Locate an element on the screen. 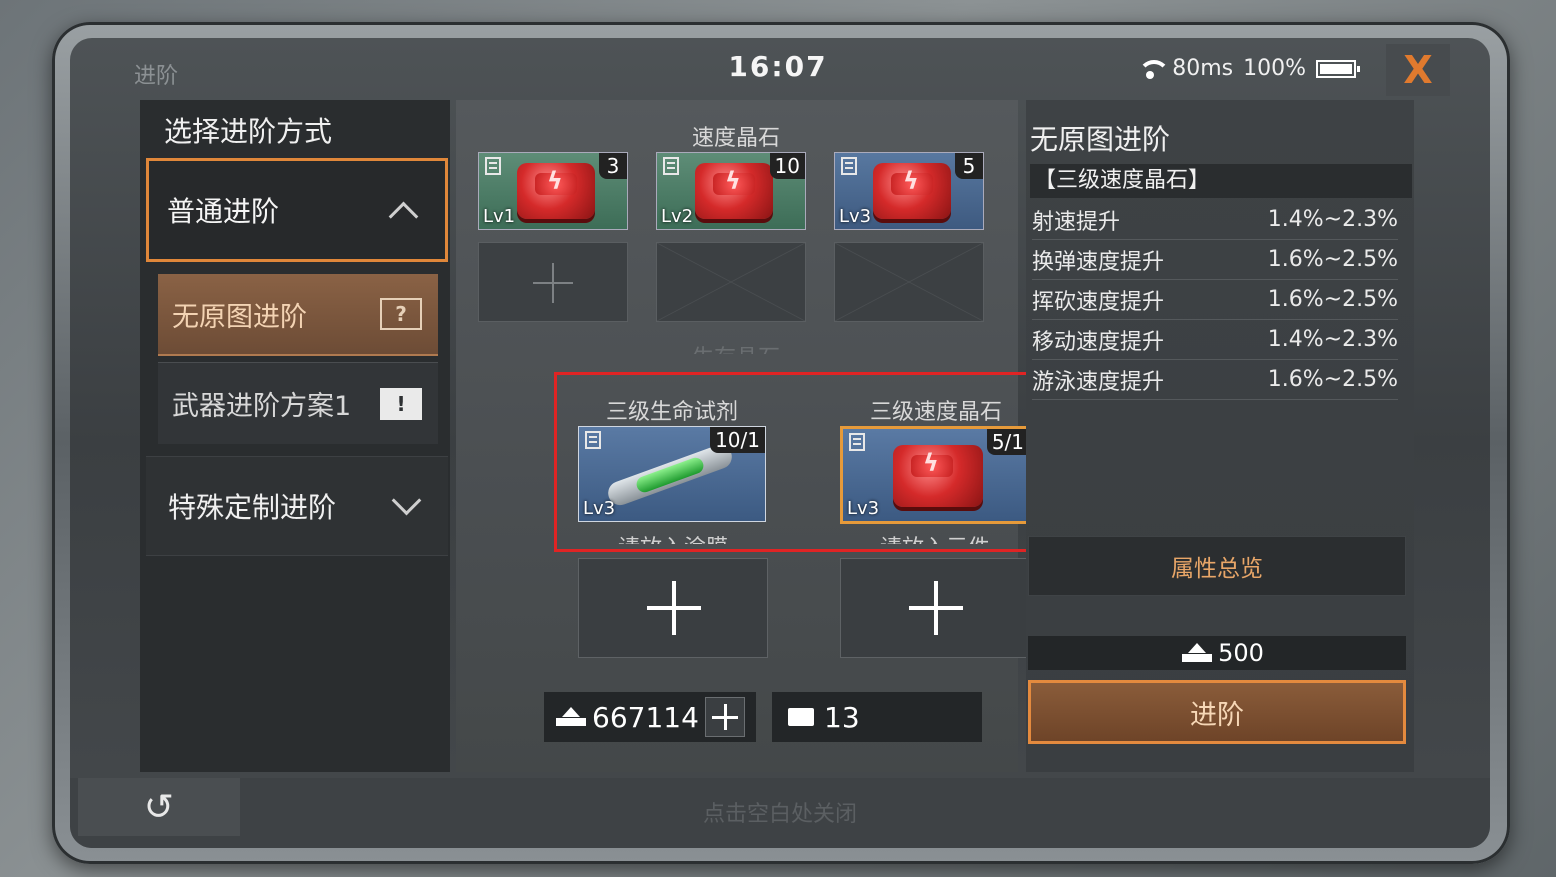  ticket-amount: 13 is located at coordinates (842, 717).